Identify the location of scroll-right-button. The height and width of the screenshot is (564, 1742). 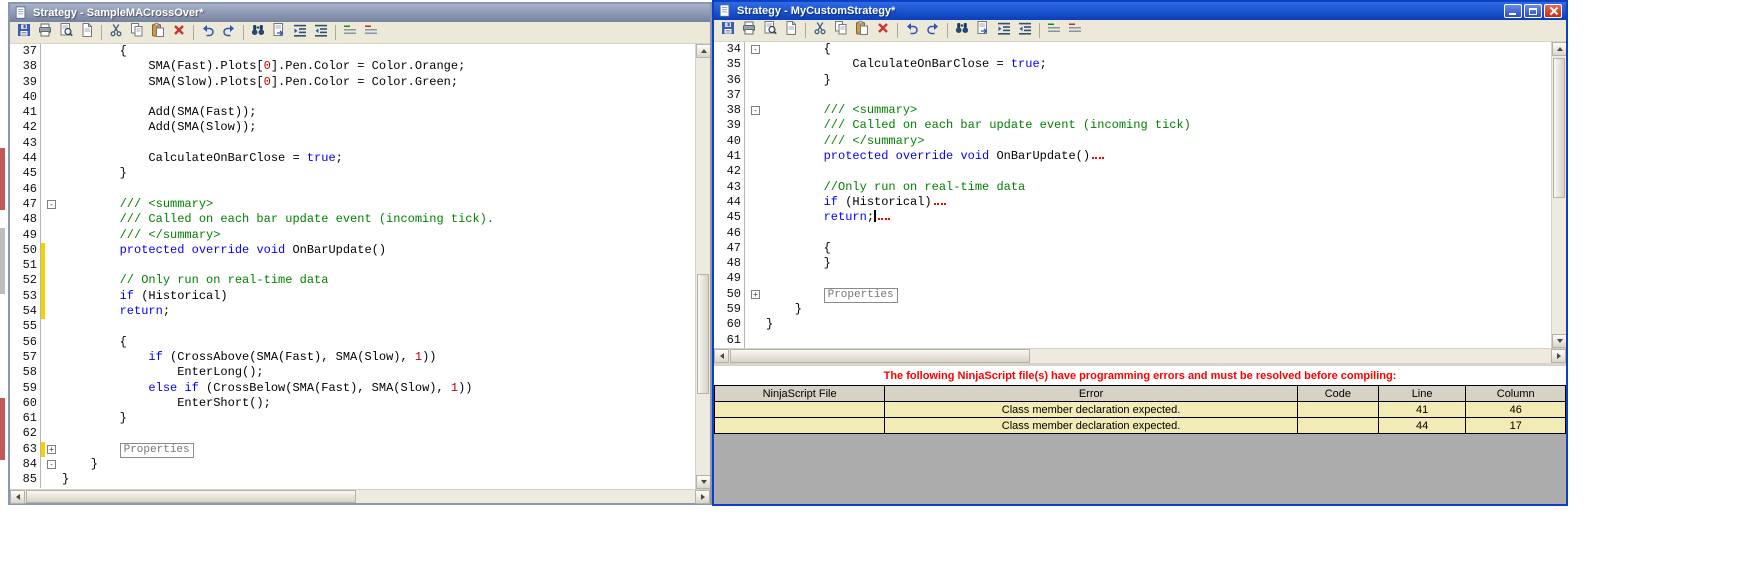
(702, 497).